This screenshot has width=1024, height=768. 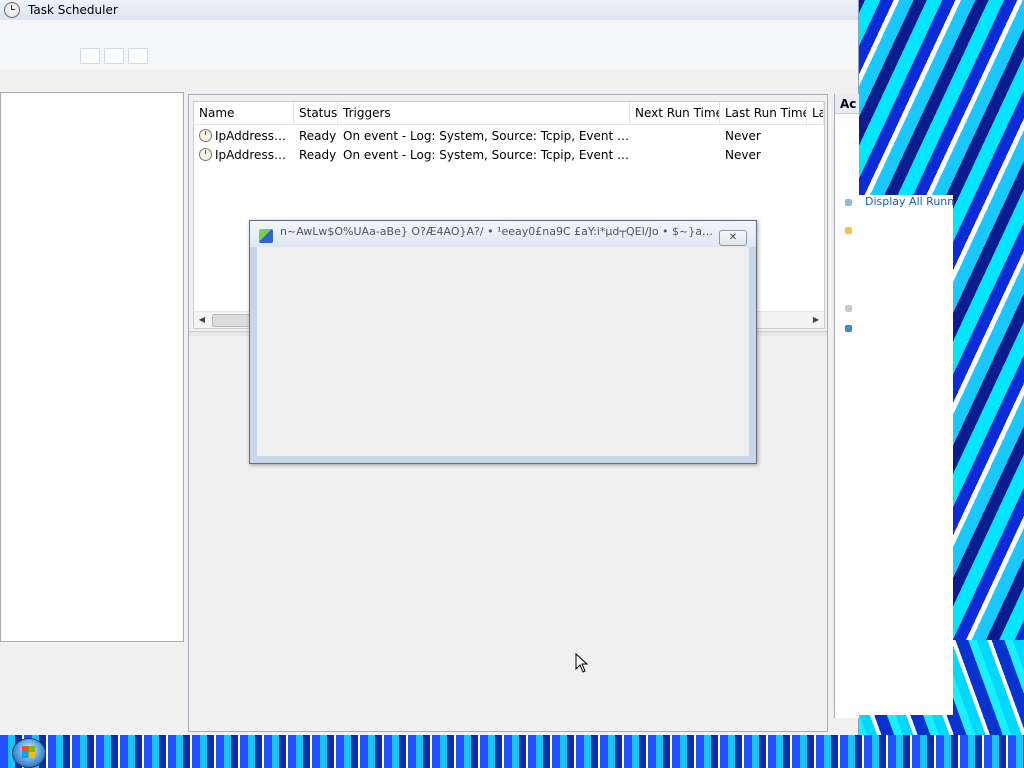 I want to click on display-all-running-link: Display All Runn, so click(x=909, y=201).